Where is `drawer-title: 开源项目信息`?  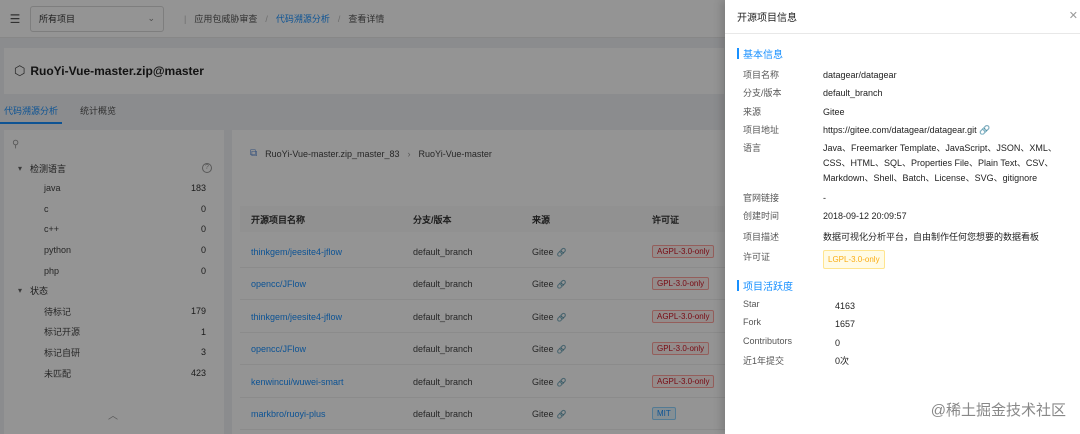 drawer-title: 开源项目信息 is located at coordinates (902, 17).